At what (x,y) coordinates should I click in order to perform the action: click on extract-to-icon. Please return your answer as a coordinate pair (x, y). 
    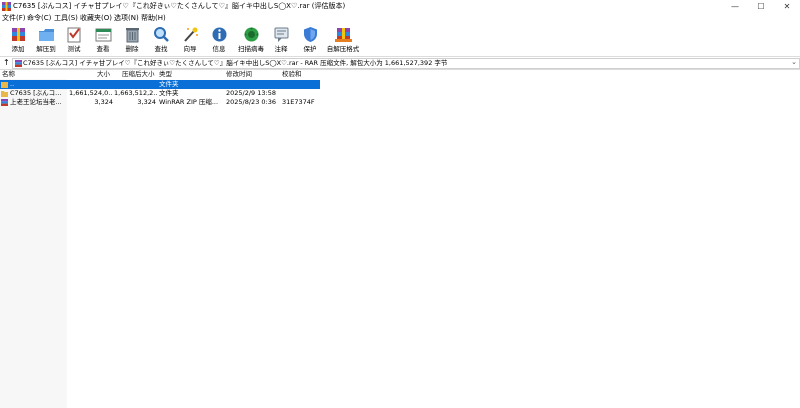
    Looking at the image, I should click on (46, 35).